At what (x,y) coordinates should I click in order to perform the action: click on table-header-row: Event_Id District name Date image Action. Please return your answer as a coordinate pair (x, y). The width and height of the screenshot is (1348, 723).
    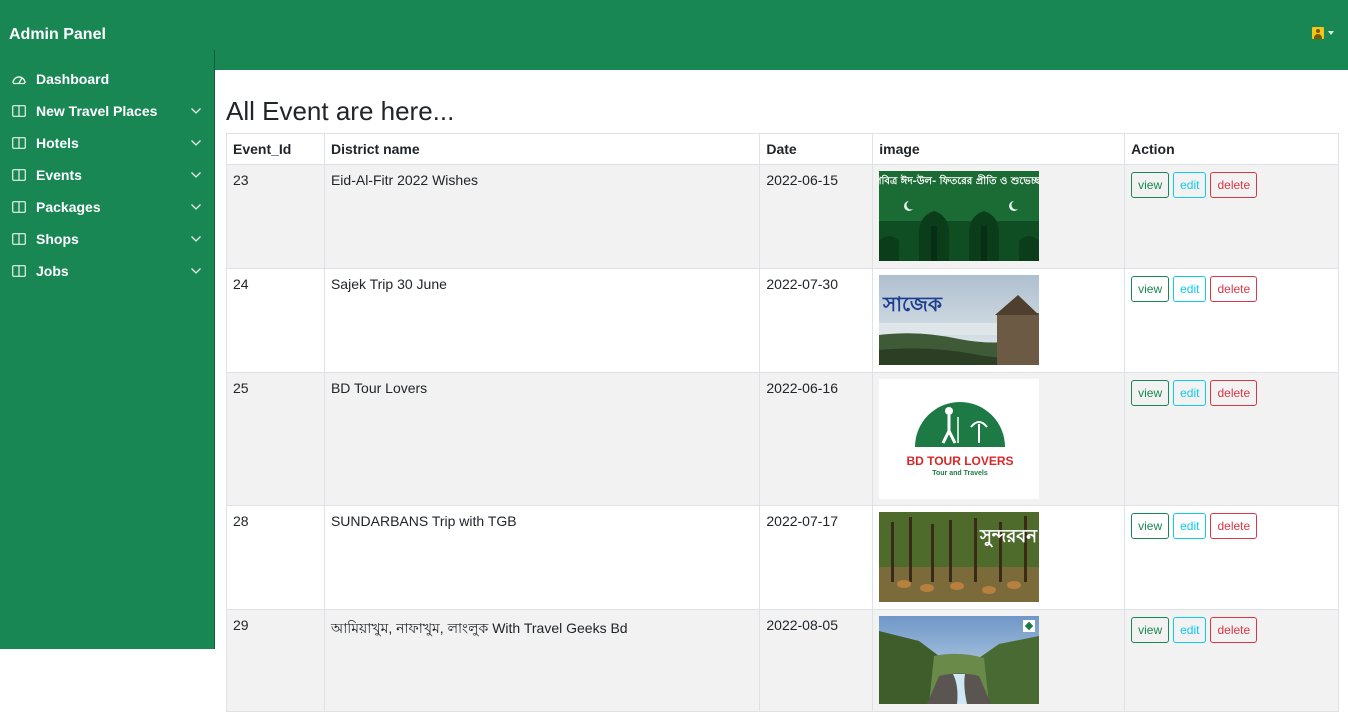
    Looking at the image, I should click on (782, 149).